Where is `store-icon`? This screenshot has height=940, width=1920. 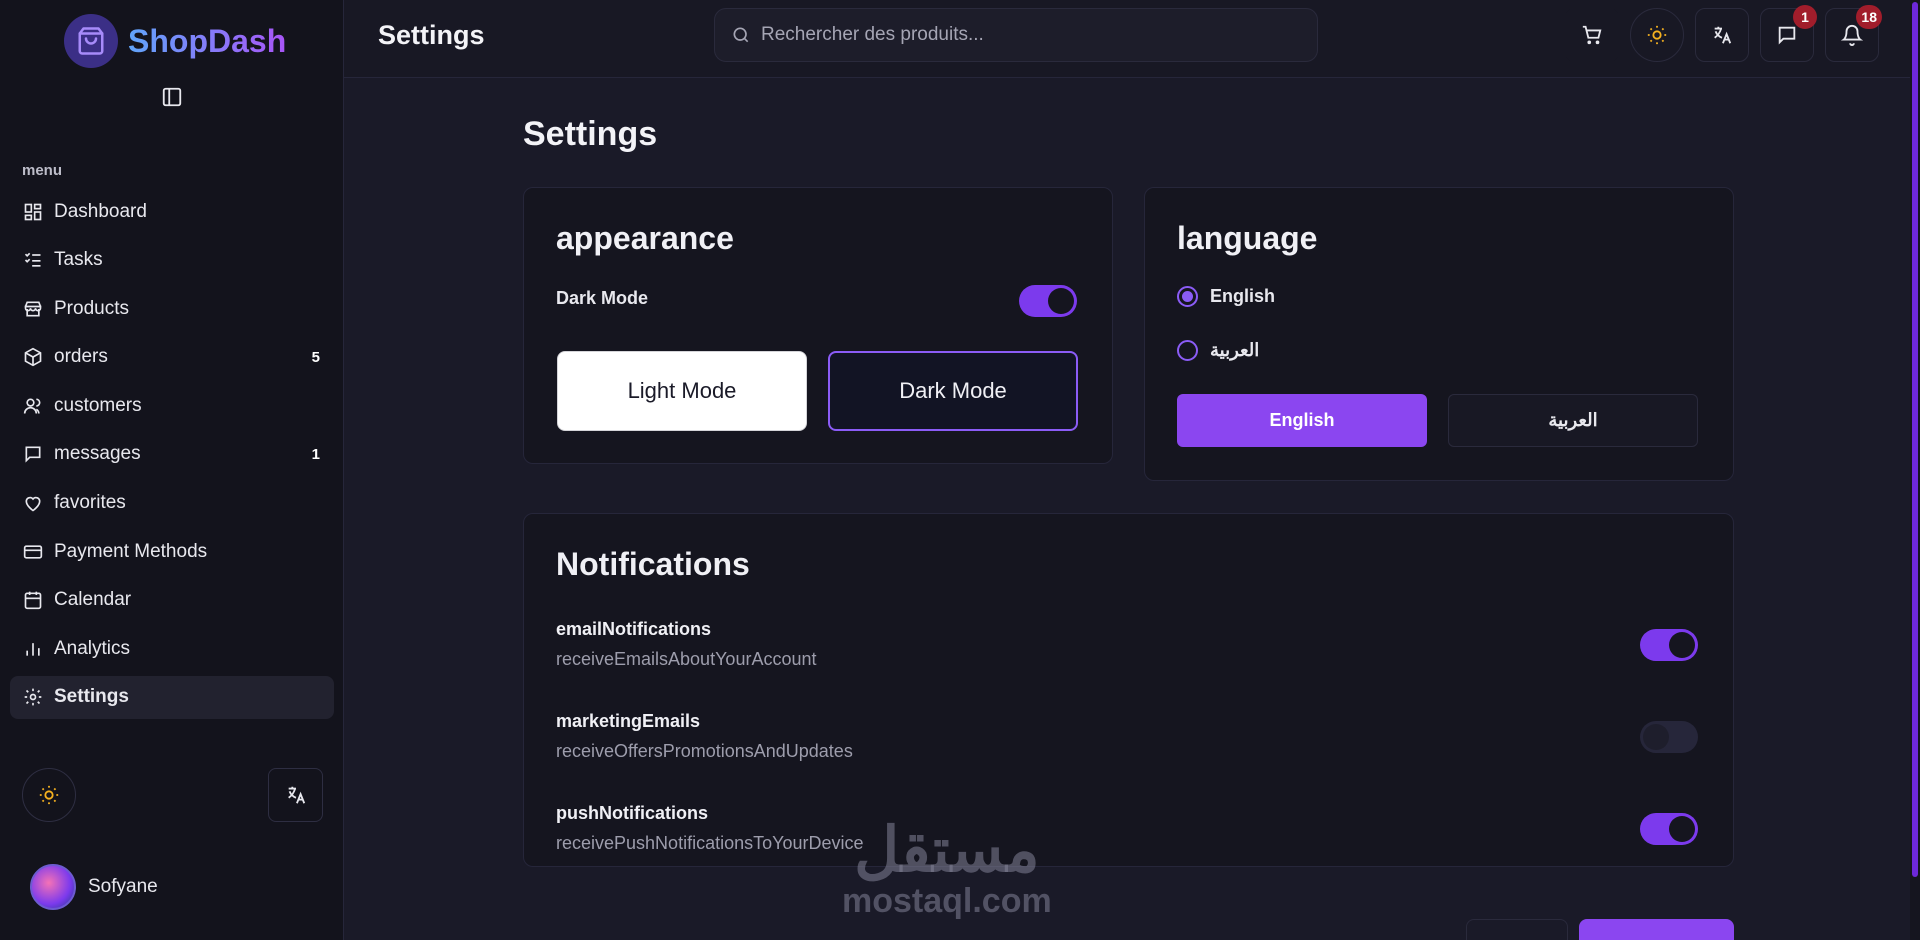 store-icon is located at coordinates (33, 309).